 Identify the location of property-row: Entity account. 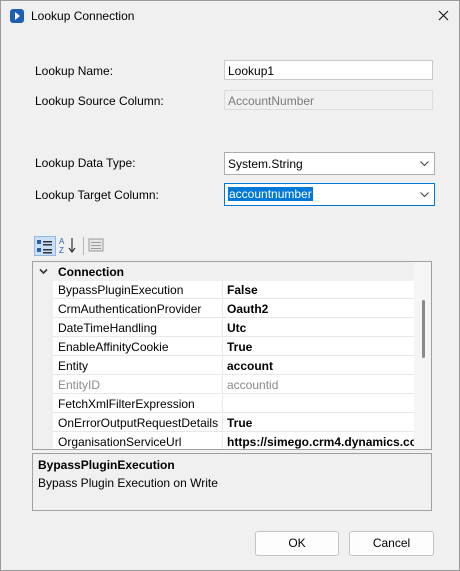
(223, 366).